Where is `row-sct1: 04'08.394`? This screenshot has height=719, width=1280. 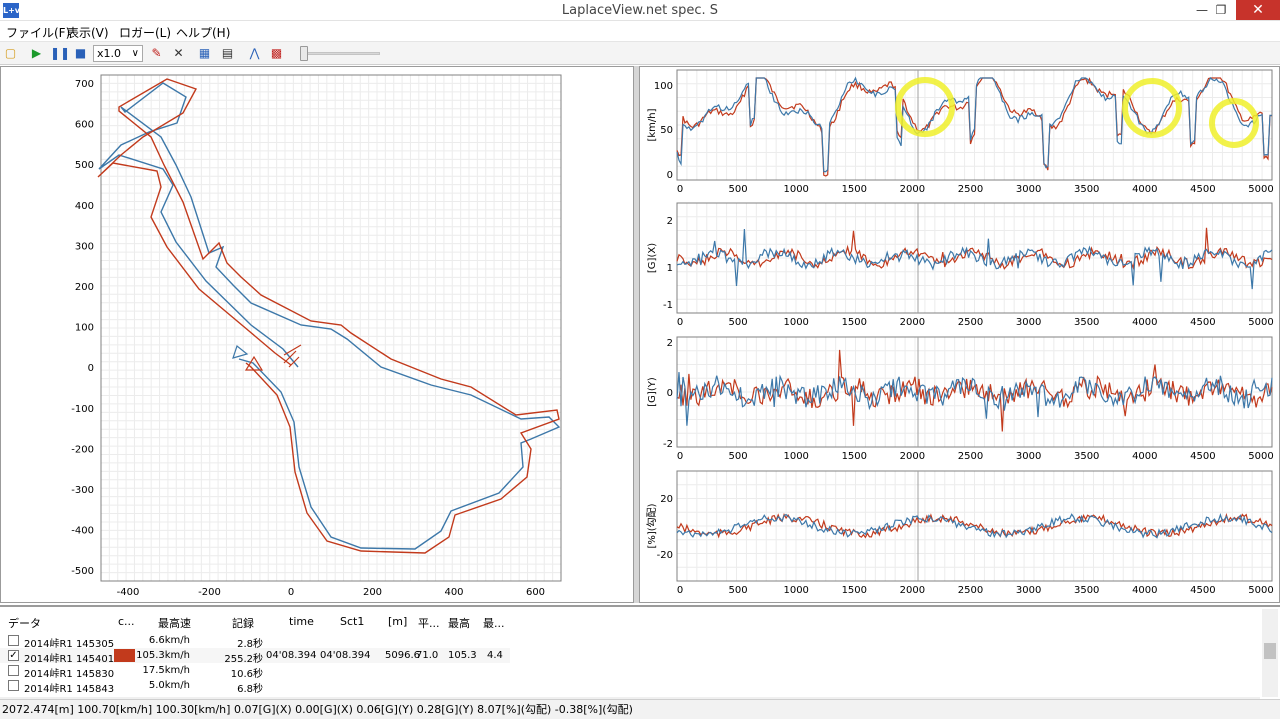 row-sct1: 04'08.394 is located at coordinates (345, 655).